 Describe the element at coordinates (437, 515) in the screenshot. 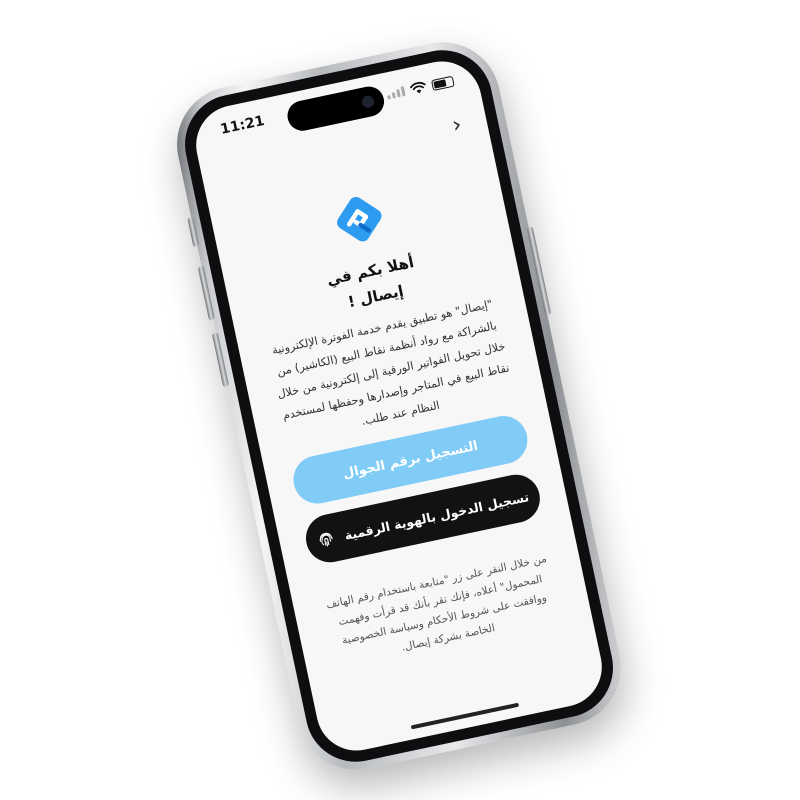

I see `digital-id-label: تسجيل الدخول بالهوية الرقمية` at that location.